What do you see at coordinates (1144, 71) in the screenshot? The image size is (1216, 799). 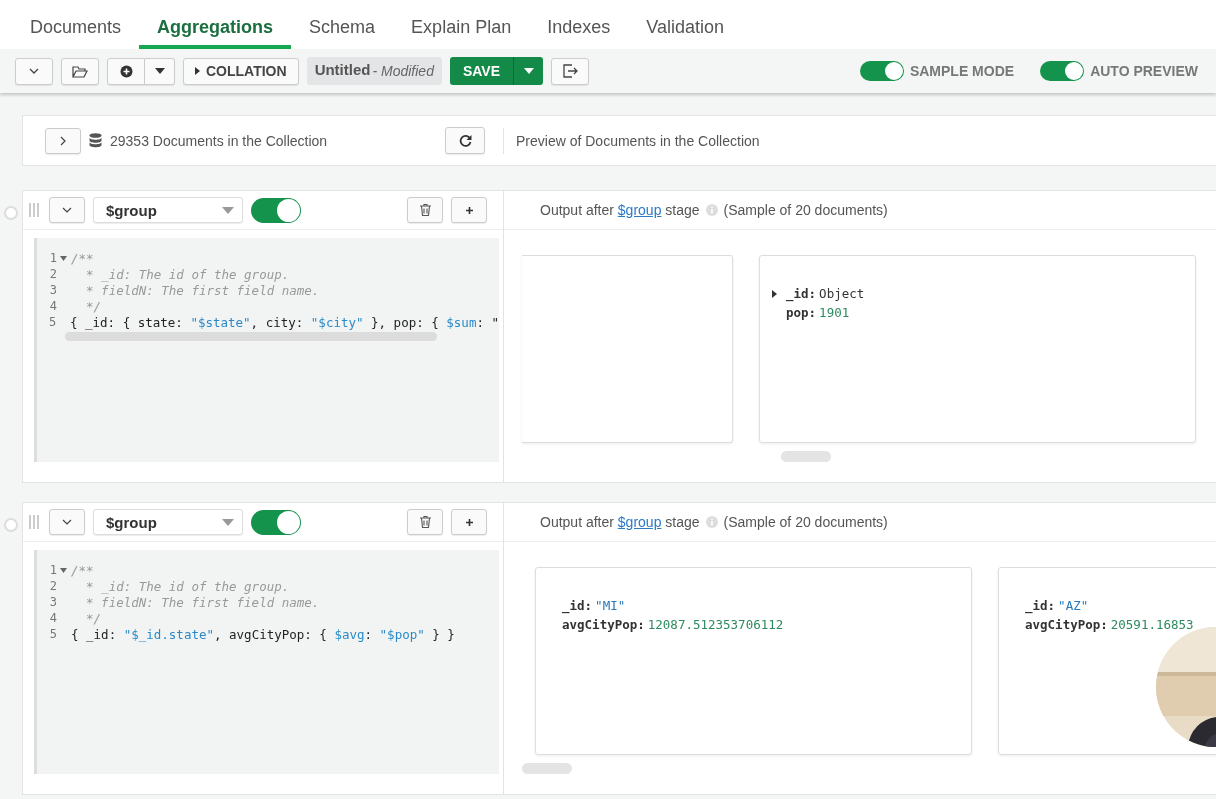 I see `toggle-label: AUTO PREVIEW` at bounding box center [1144, 71].